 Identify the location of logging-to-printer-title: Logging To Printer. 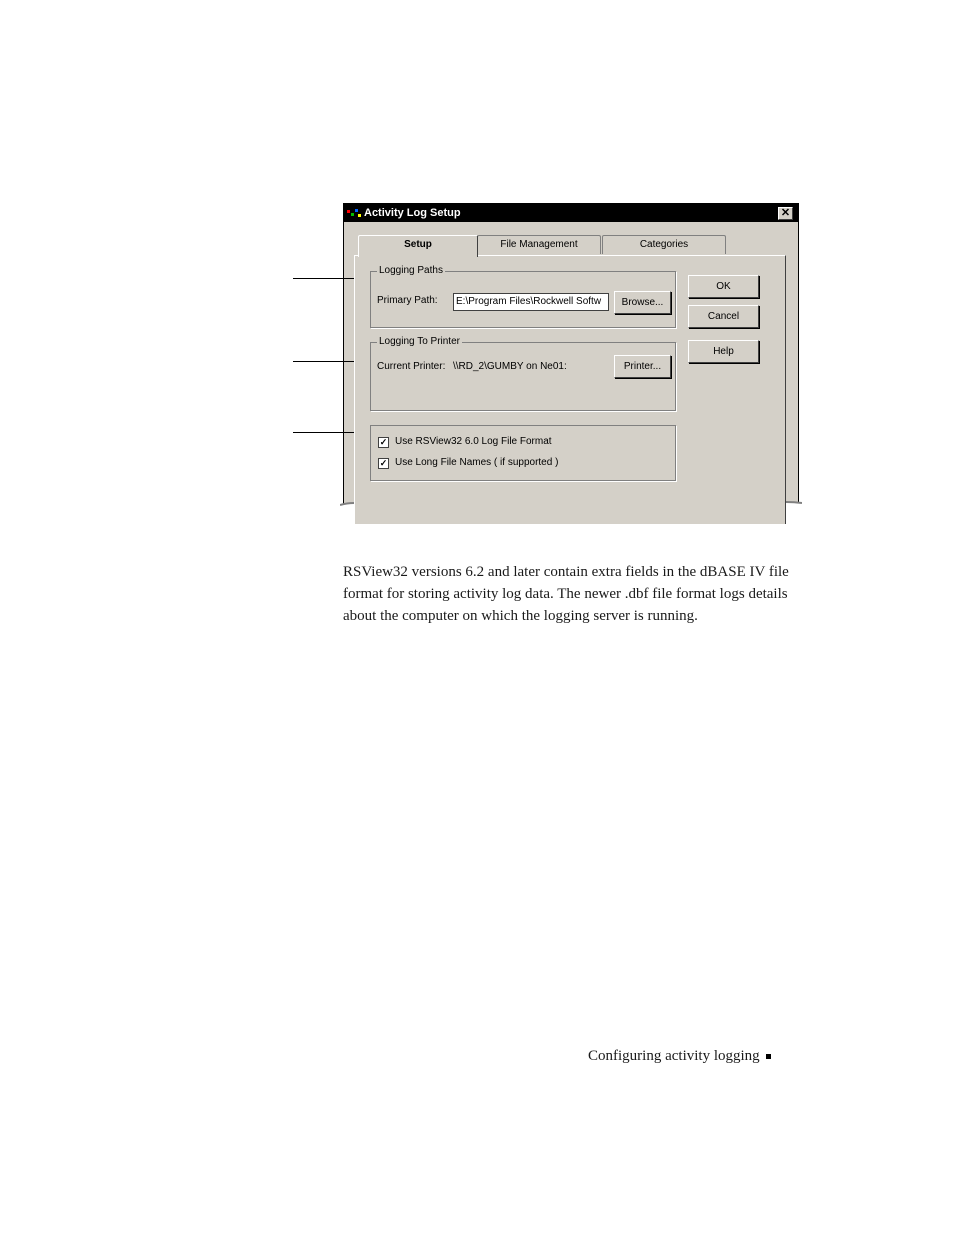
(419, 341).